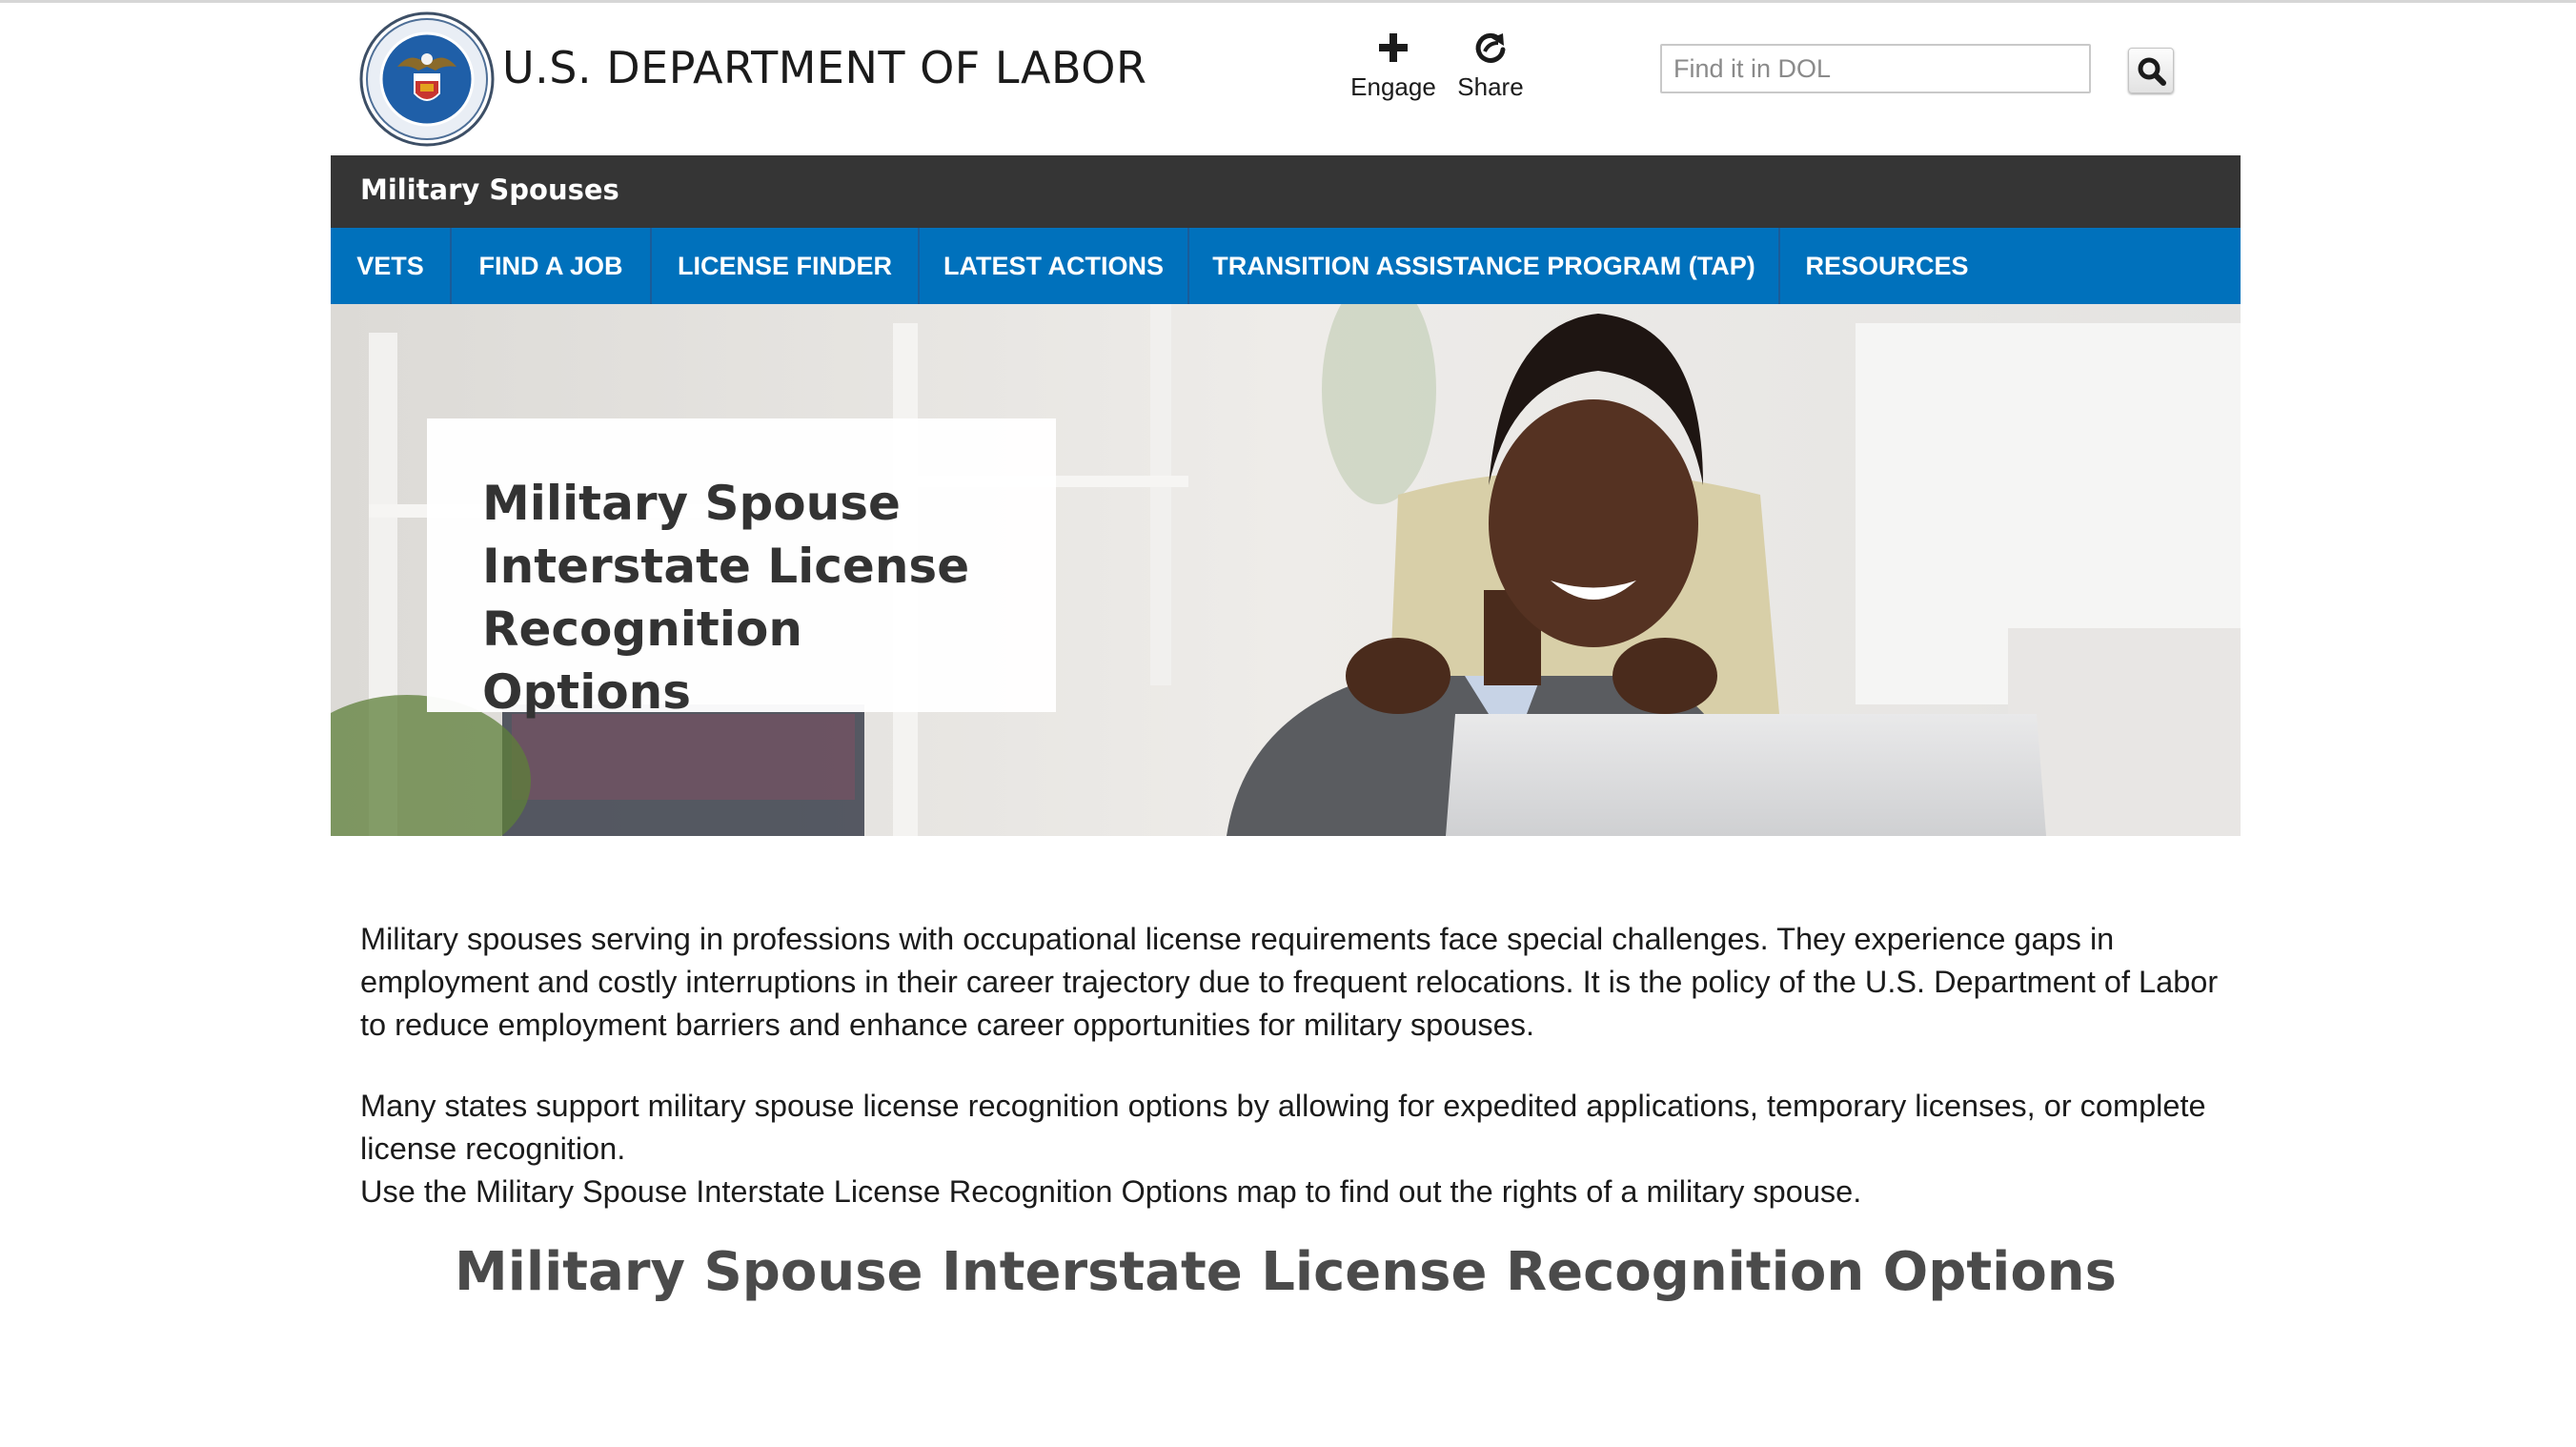 The image size is (2576, 1447). What do you see at coordinates (786, 266) in the screenshot?
I see `nav-item-license-finder: LICENSE FINDER` at bounding box center [786, 266].